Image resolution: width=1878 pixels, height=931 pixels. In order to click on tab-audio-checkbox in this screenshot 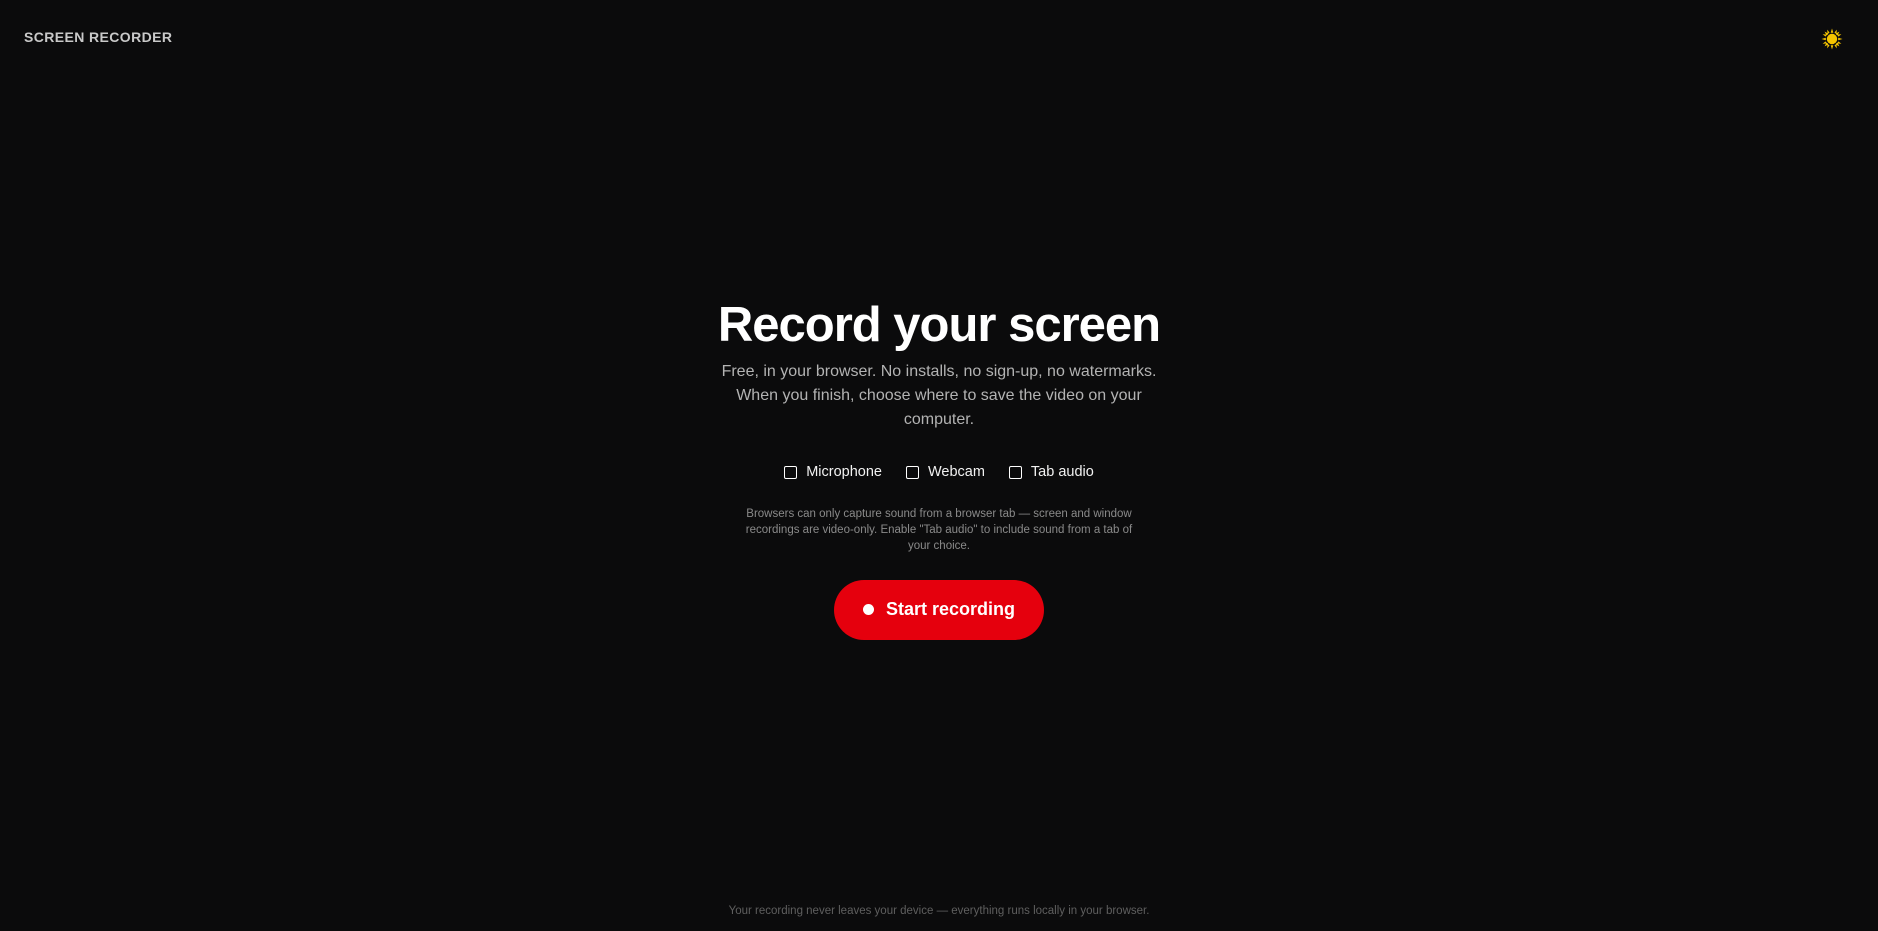, I will do `click(1015, 472)`.